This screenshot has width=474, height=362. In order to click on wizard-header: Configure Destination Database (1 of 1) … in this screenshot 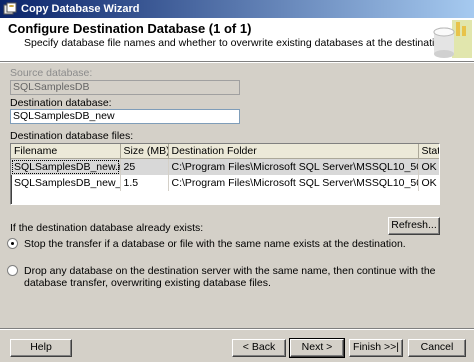, I will do `click(237, 40)`.